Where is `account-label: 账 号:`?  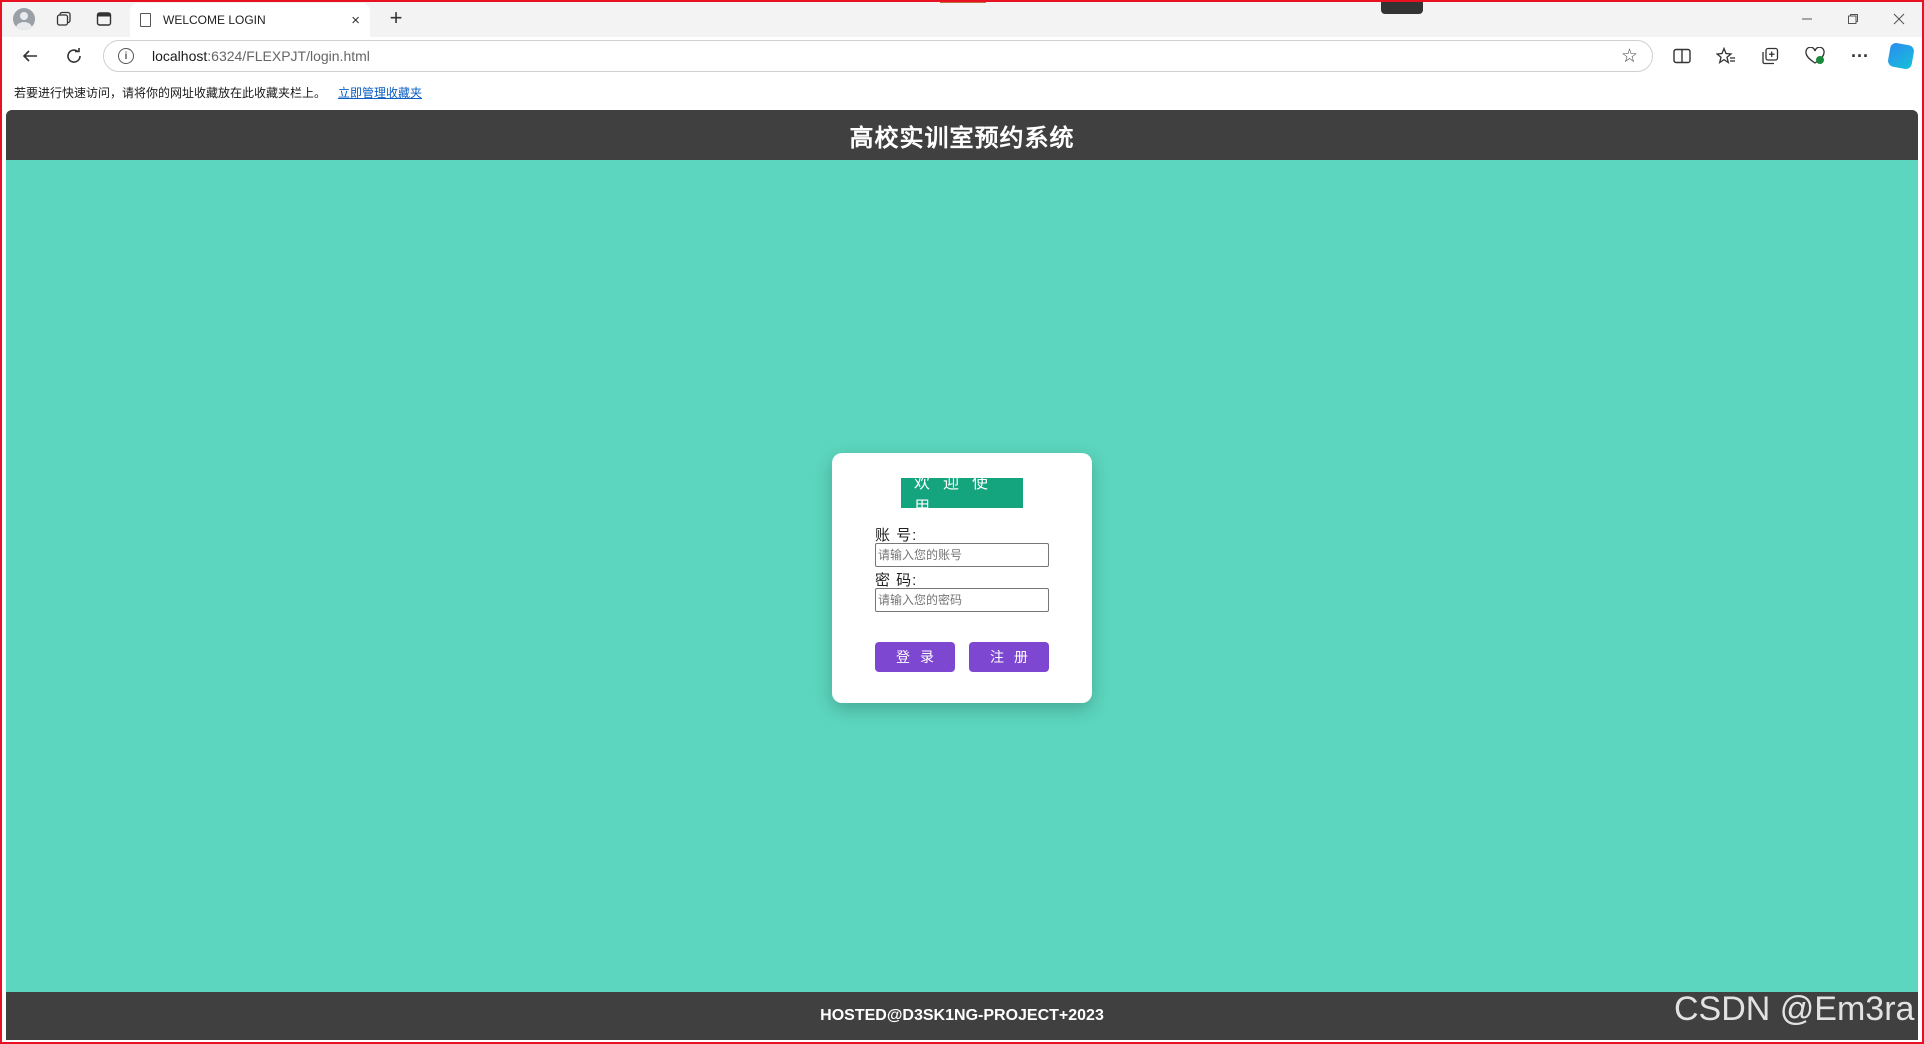
account-label: 账 号: is located at coordinates (896, 535).